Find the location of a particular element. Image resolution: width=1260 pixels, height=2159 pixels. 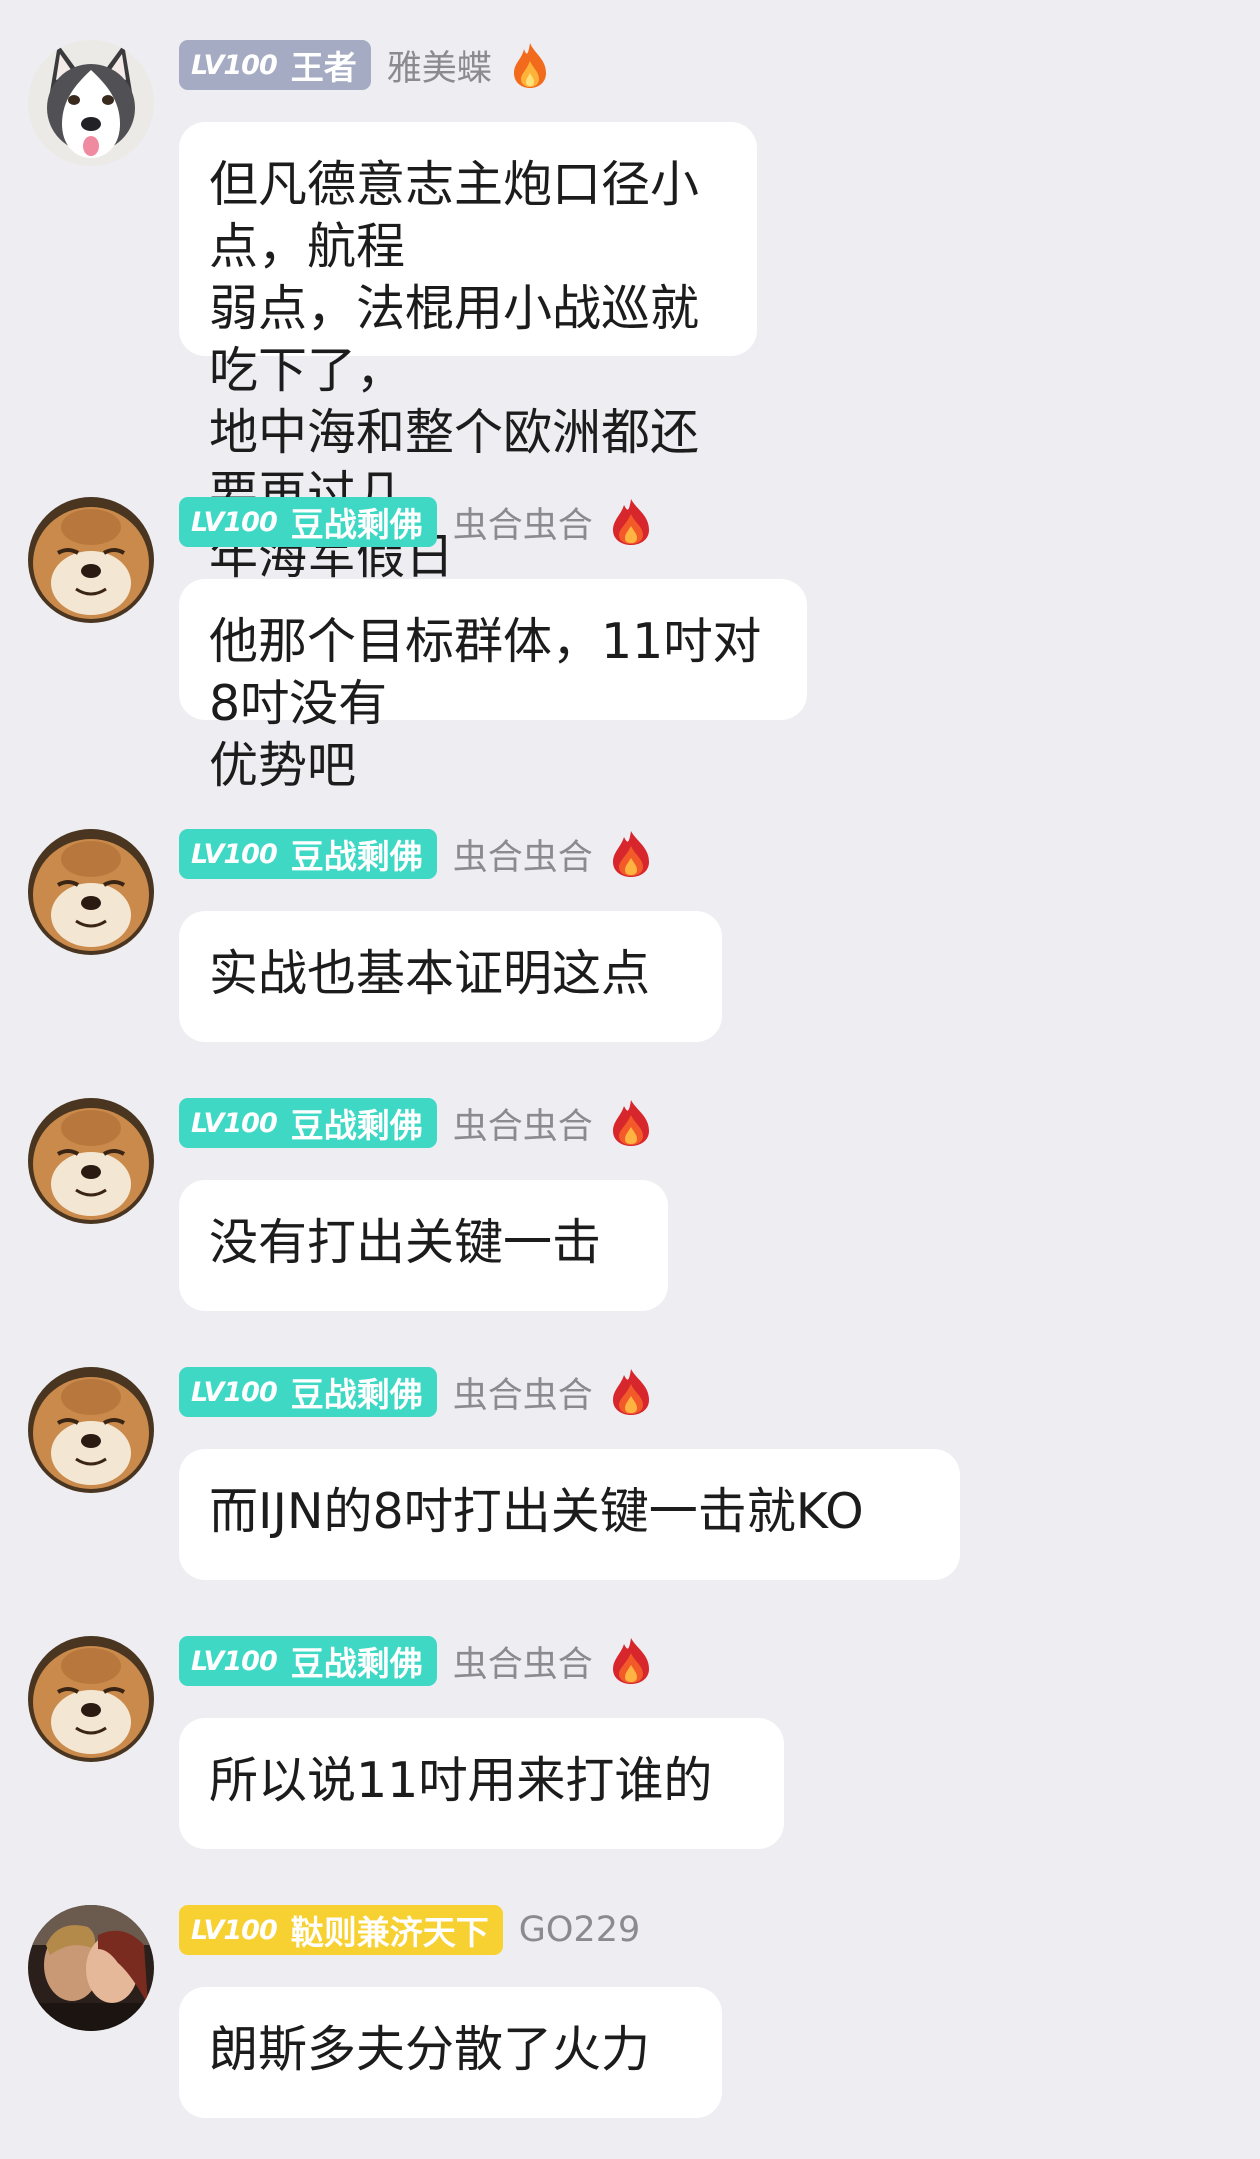

message-meta: LV100 王者 雅美蝶 is located at coordinates (365, 65).